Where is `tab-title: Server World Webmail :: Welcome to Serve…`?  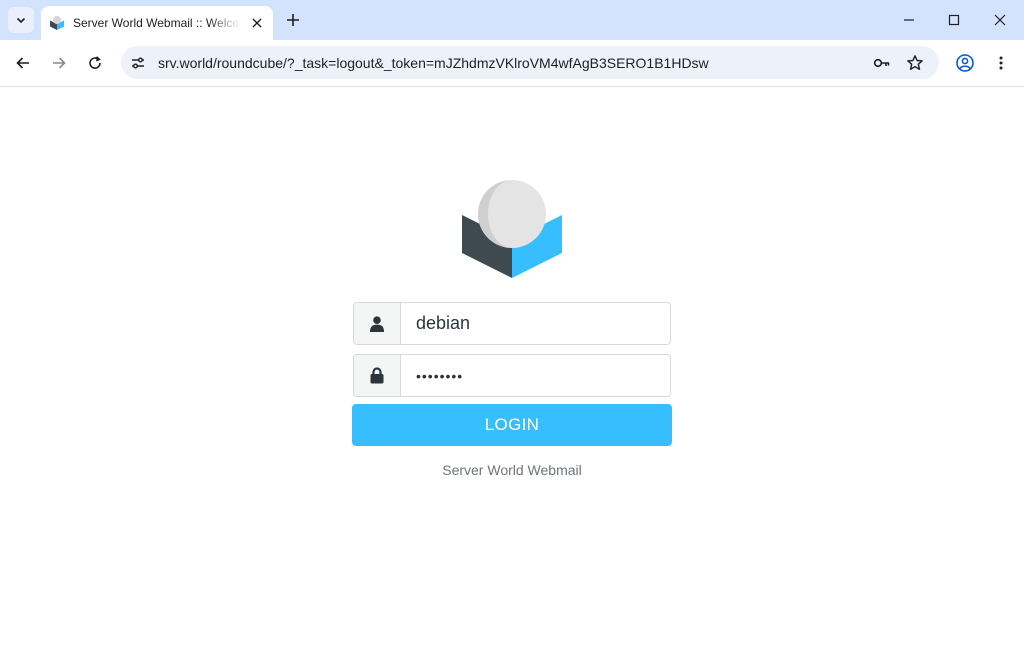 tab-title: Server World Webmail :: Welcome to Serve… is located at coordinates (157, 23).